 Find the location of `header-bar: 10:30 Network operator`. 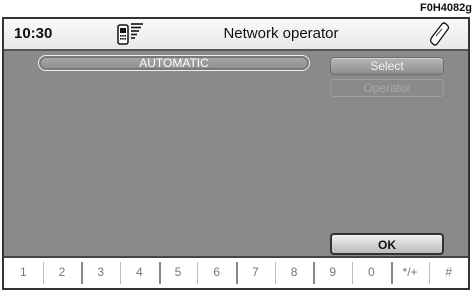

header-bar: 10:30 Network operator is located at coordinates (236, 35).